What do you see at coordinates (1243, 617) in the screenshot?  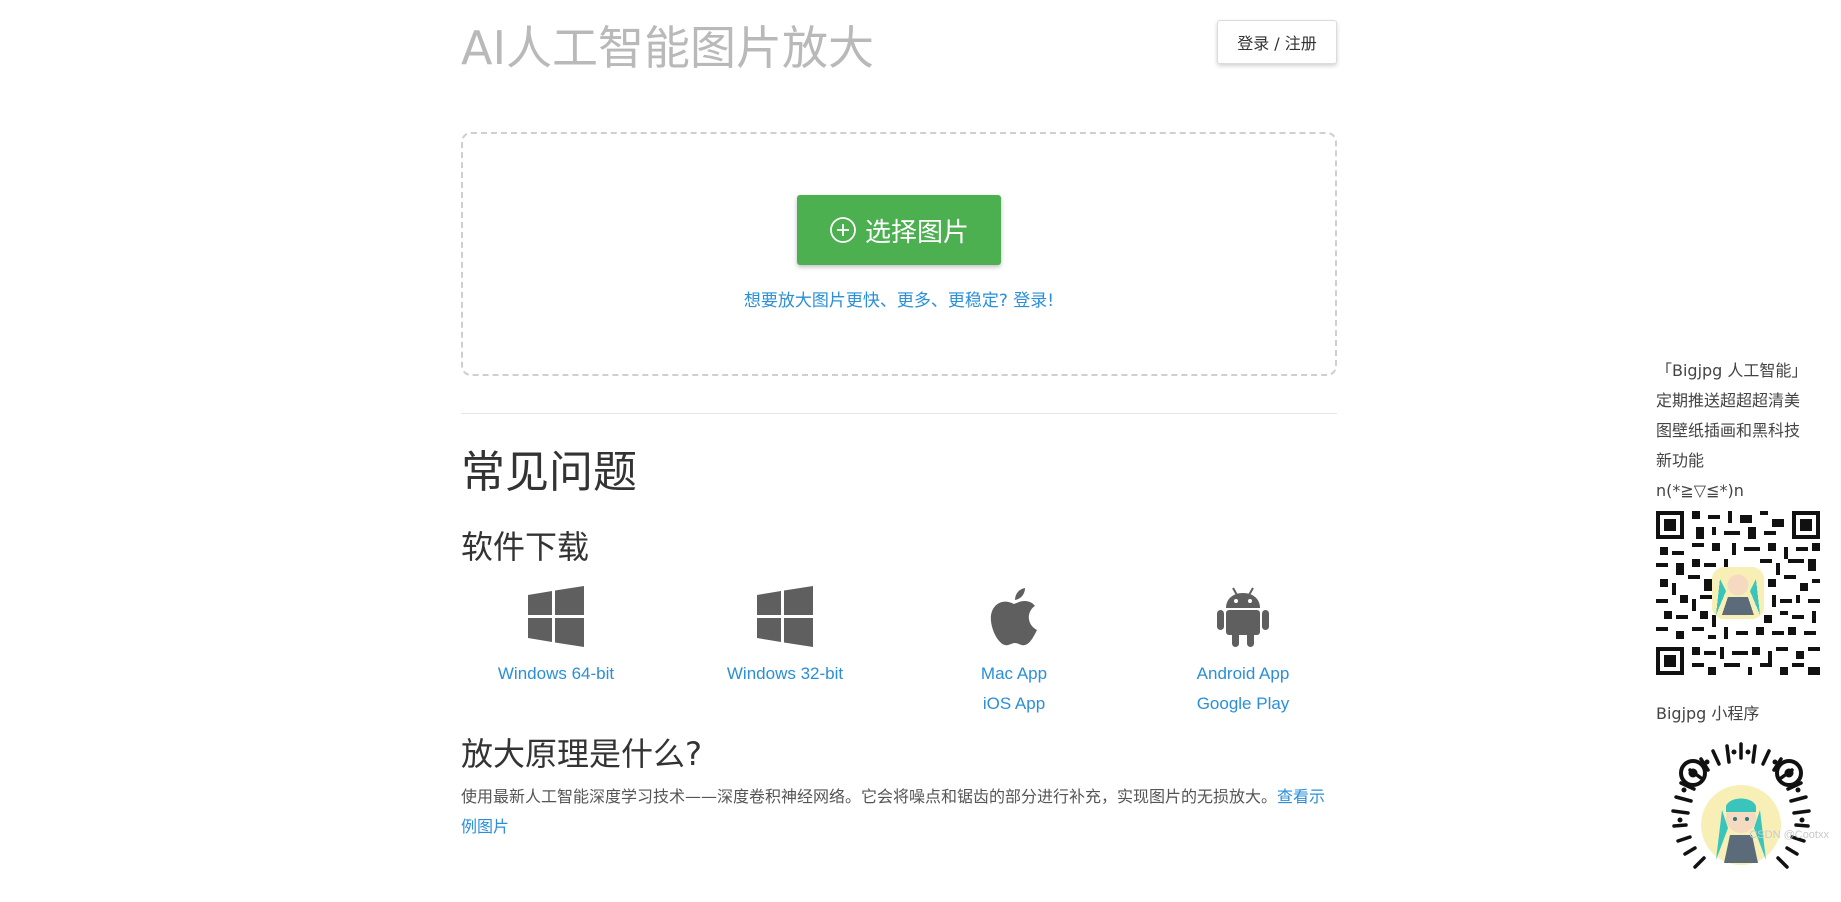 I see `android-icon` at bounding box center [1243, 617].